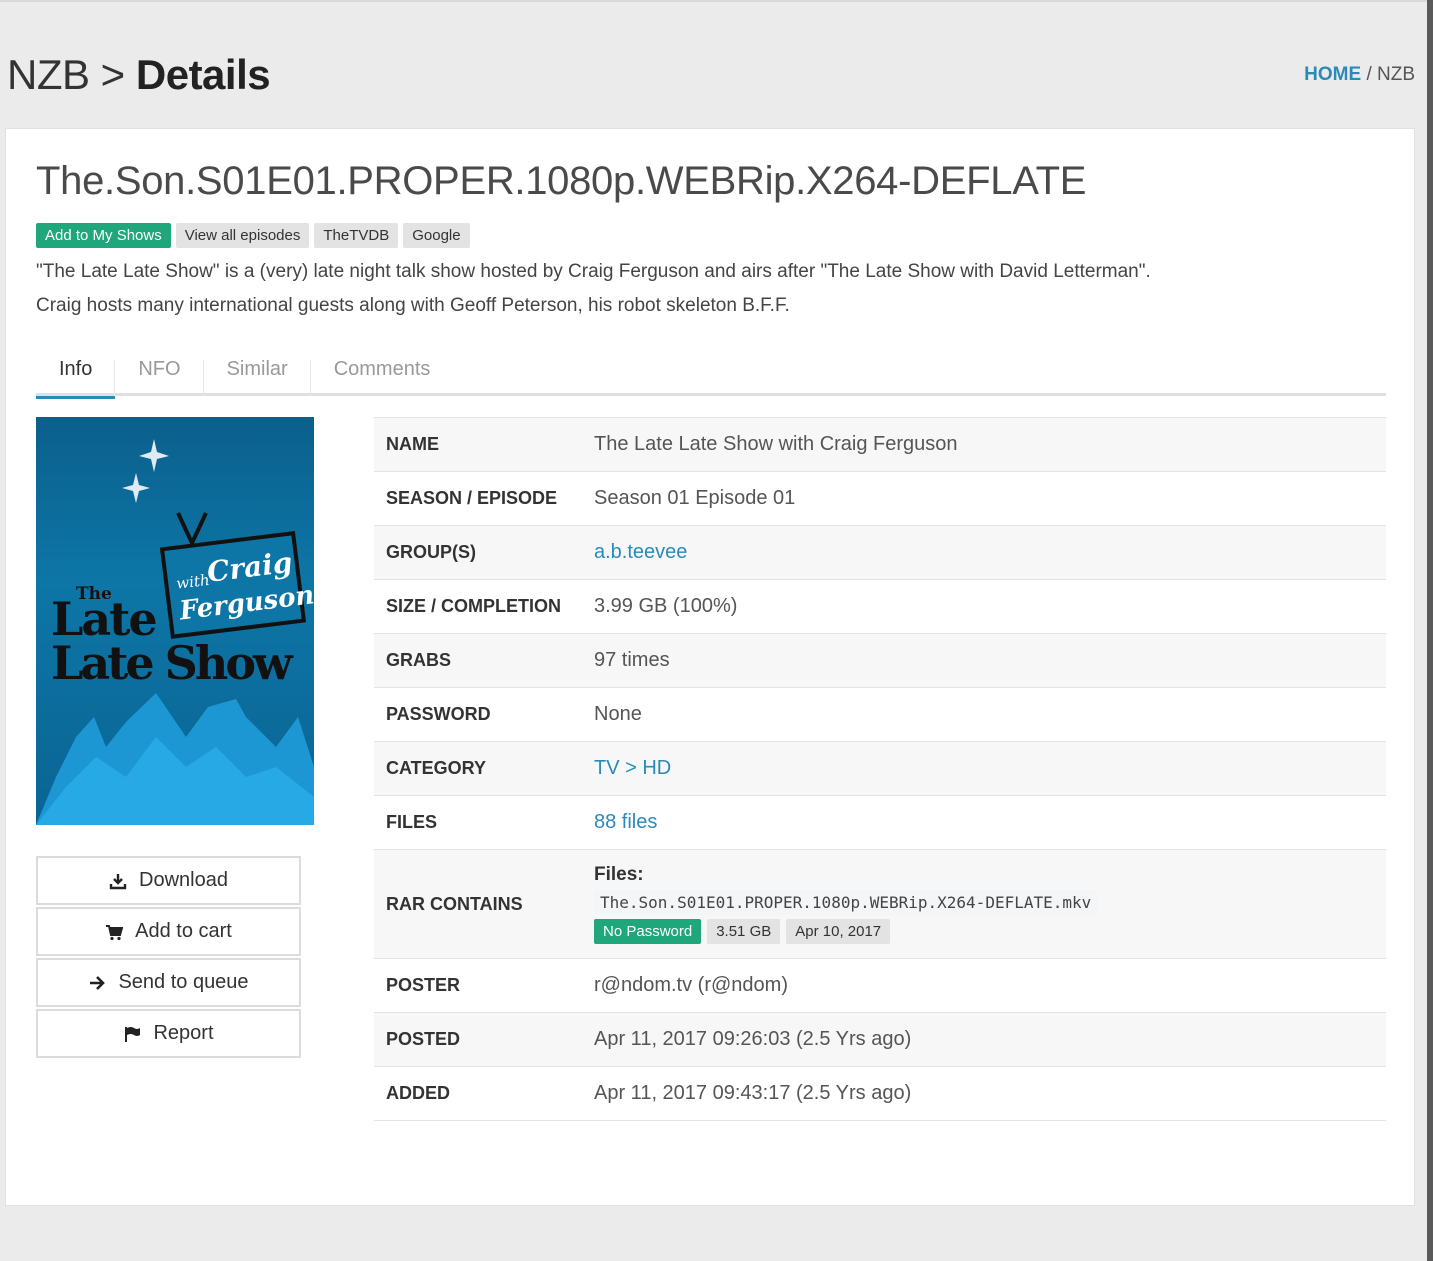  Describe the element at coordinates (1332, 74) in the screenshot. I see `breadcrumb-home-link: HOME` at that location.